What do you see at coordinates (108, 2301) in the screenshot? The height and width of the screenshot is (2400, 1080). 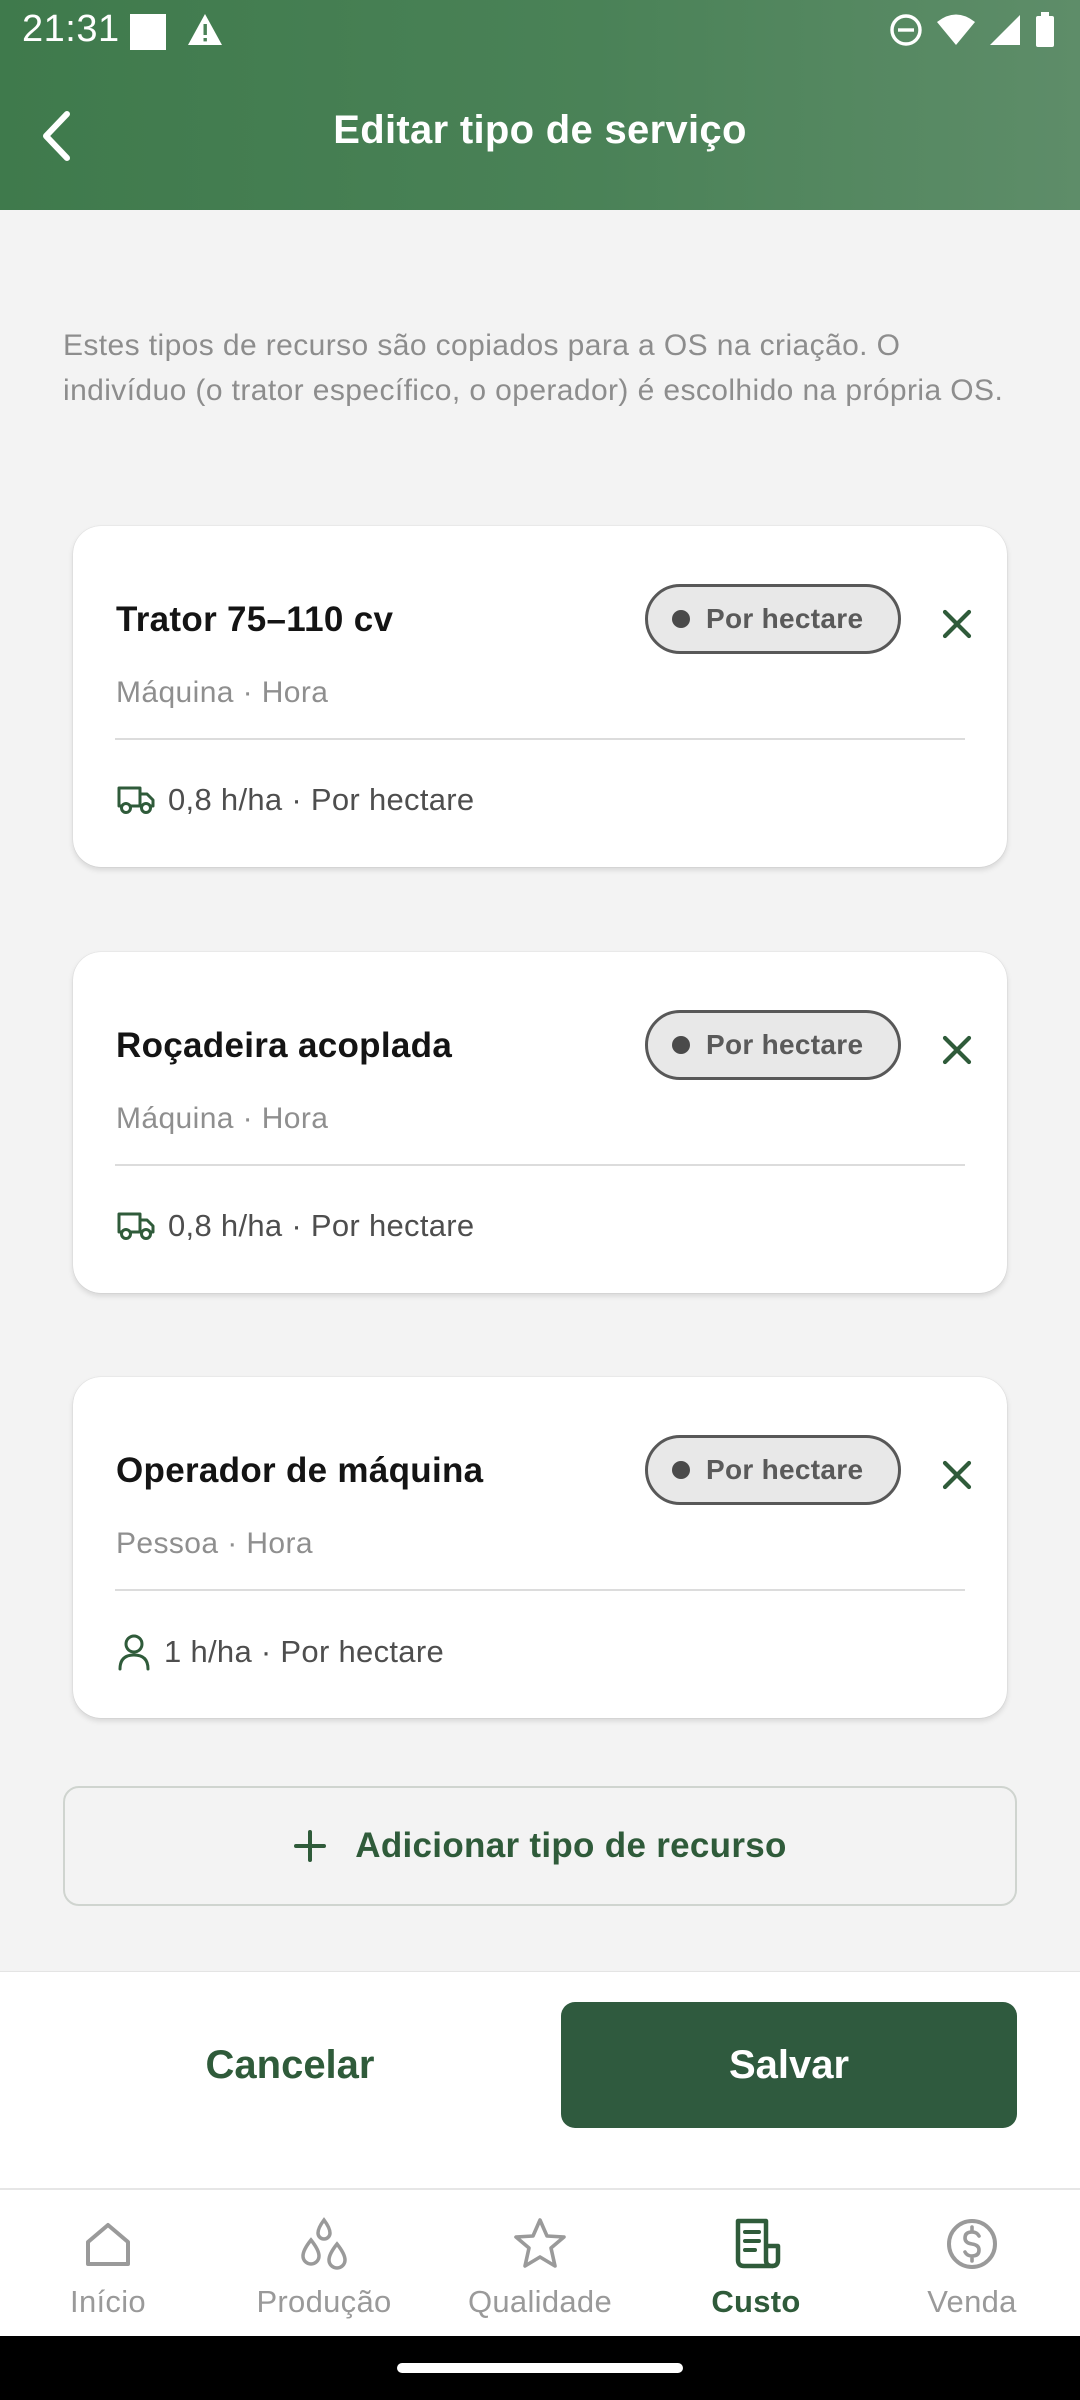 I see `nav-label: Início` at bounding box center [108, 2301].